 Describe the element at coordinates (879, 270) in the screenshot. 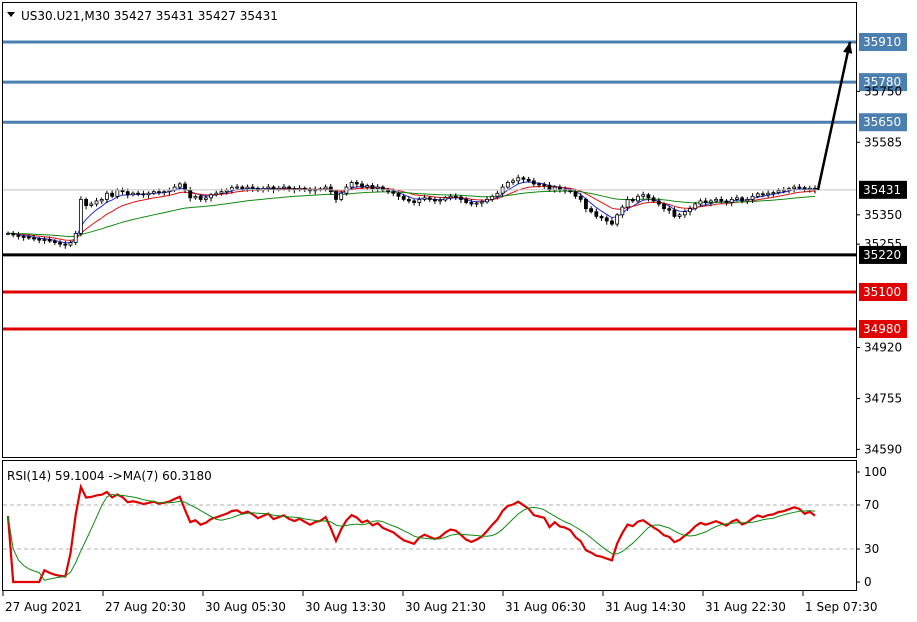

I see `price-axis: 35750 35585 35350 35255 34920 34755 34590` at that location.